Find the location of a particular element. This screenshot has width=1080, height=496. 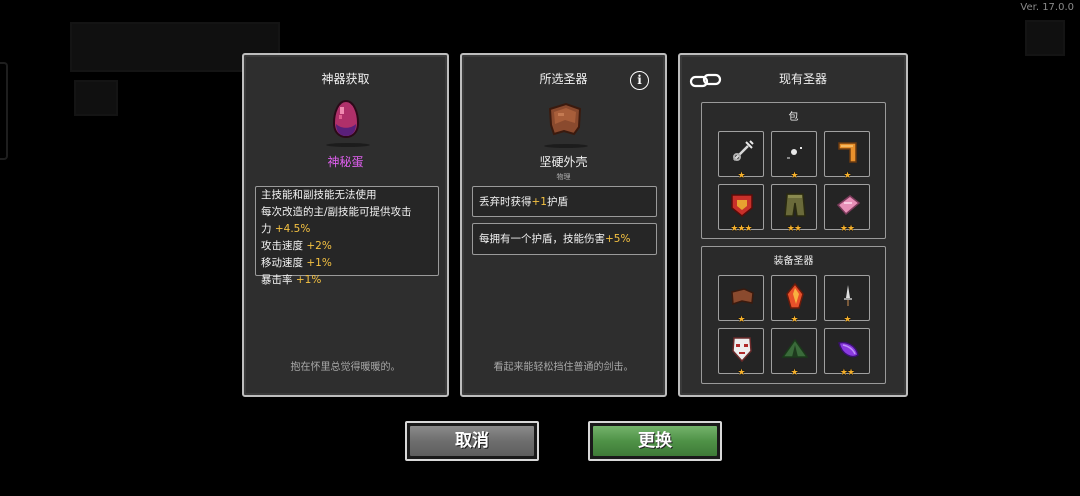

leather-shell-icon is located at coordinates (742, 297).